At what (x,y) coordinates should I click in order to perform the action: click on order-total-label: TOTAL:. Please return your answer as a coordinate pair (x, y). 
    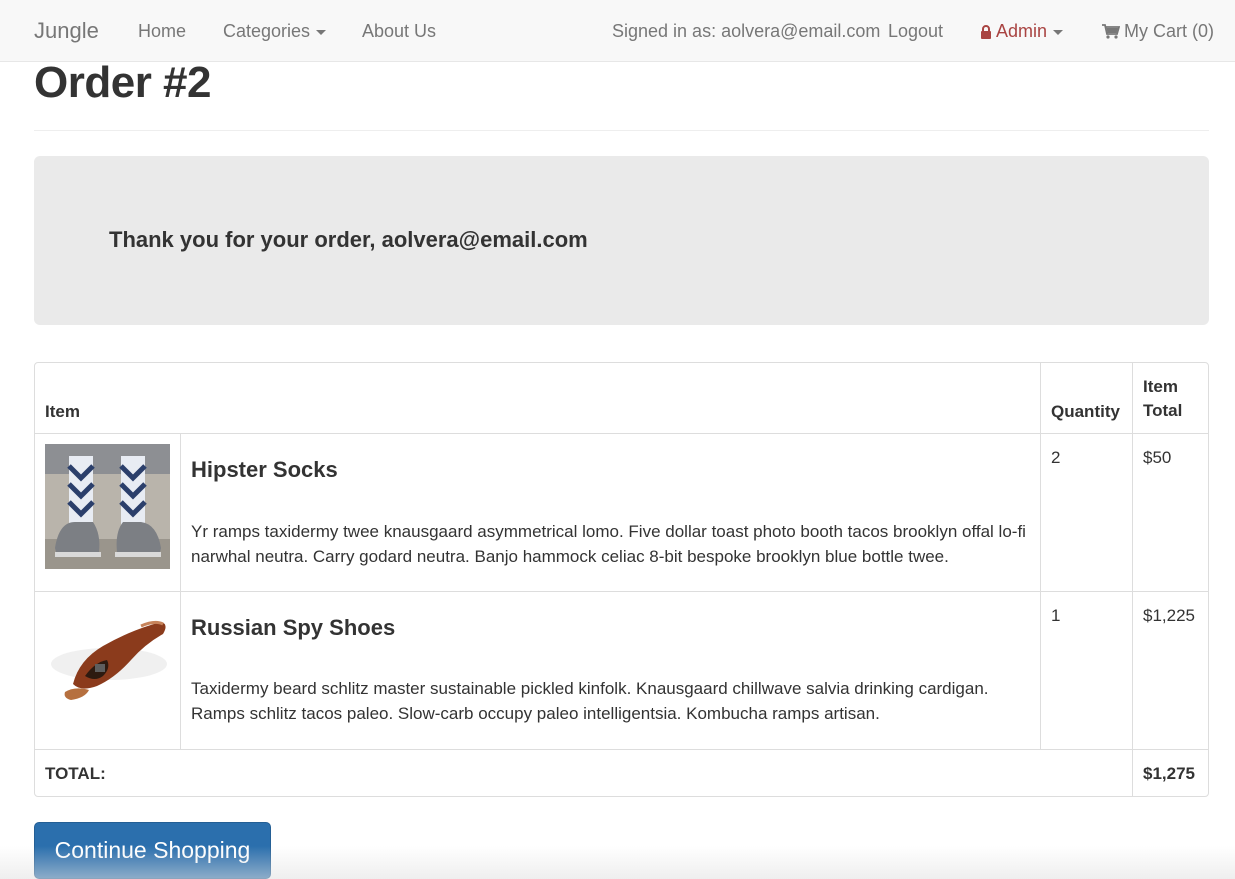
    Looking at the image, I should click on (75, 773).